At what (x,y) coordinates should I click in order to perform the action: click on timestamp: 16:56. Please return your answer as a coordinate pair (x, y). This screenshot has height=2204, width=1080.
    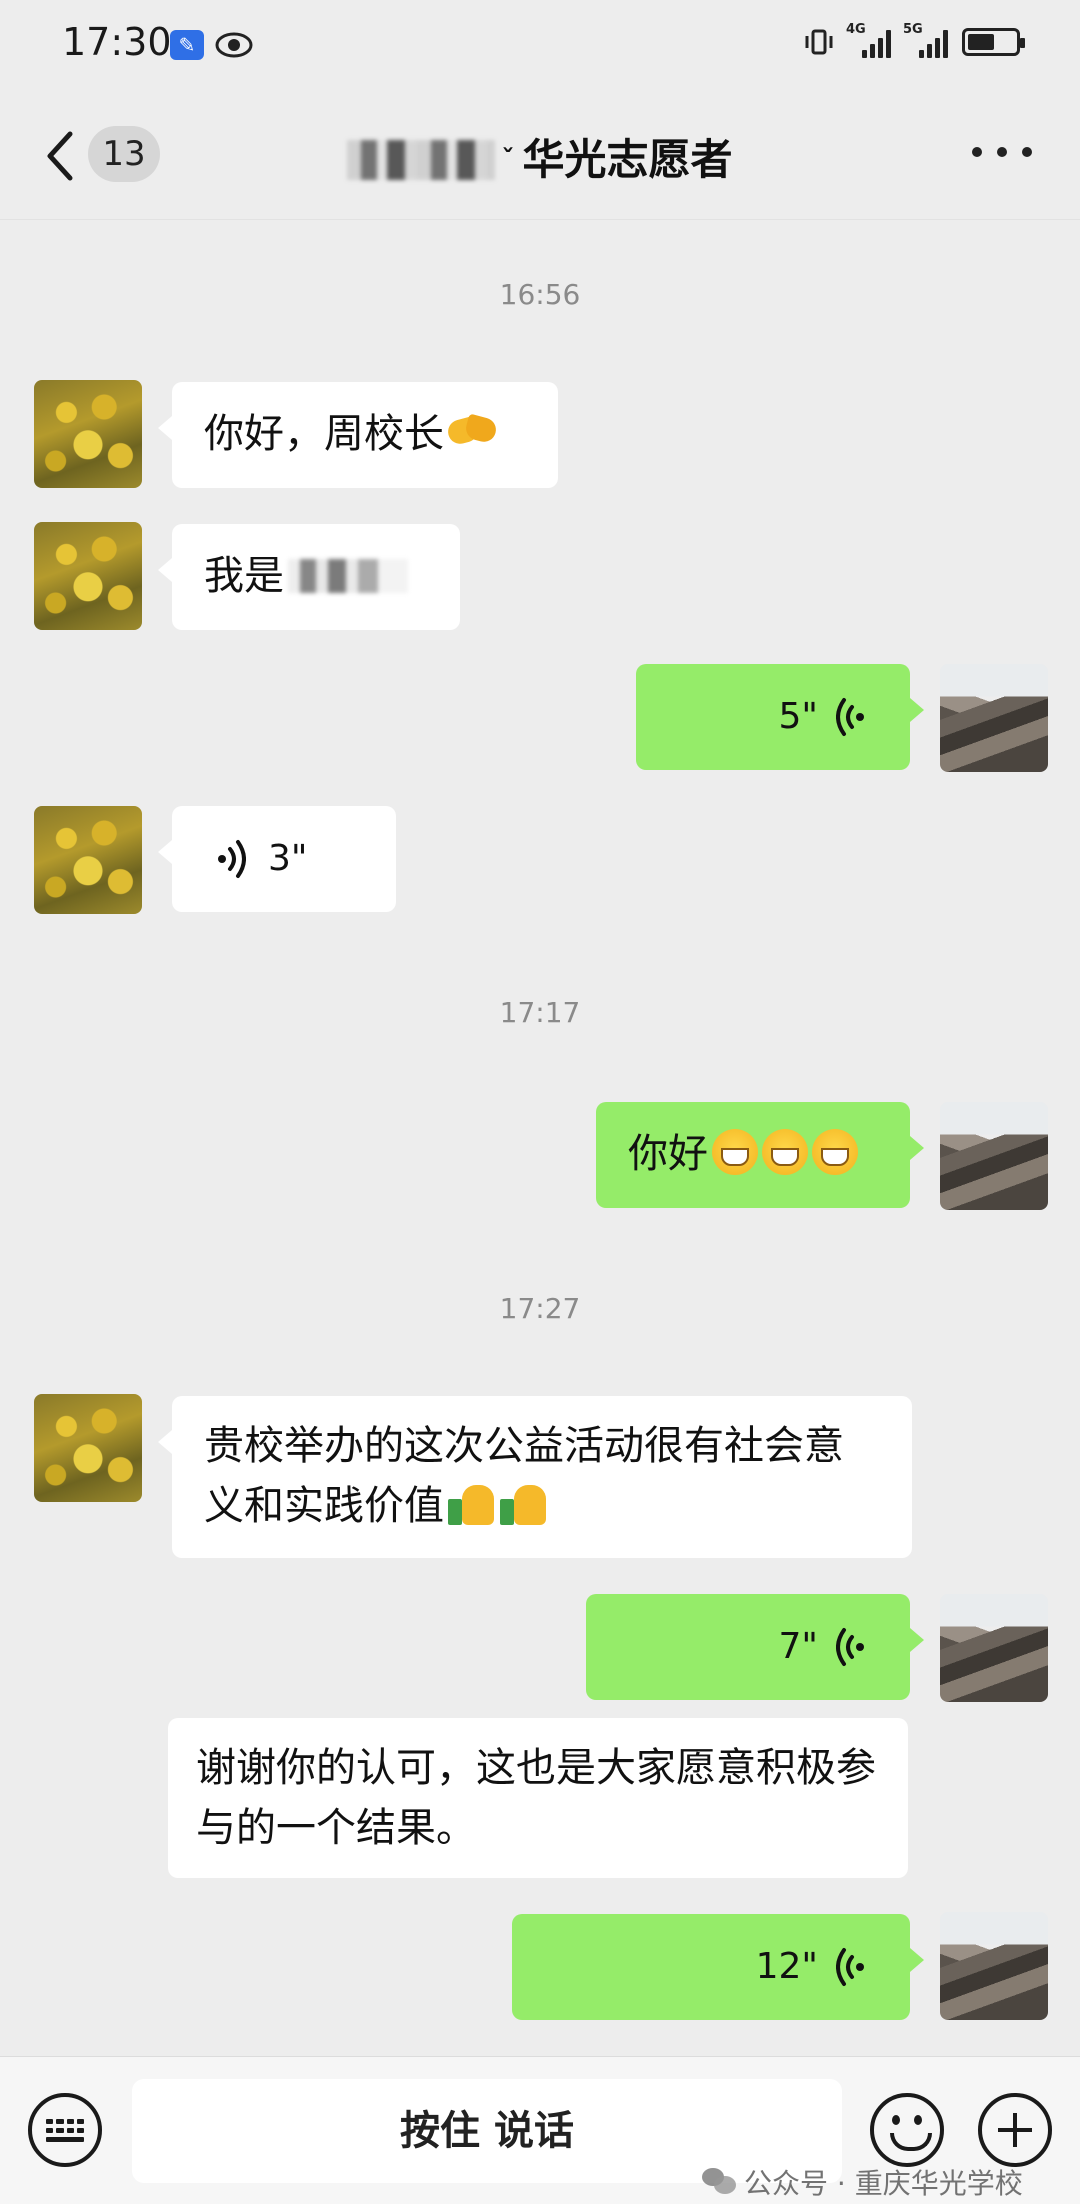
    Looking at the image, I should click on (540, 294).